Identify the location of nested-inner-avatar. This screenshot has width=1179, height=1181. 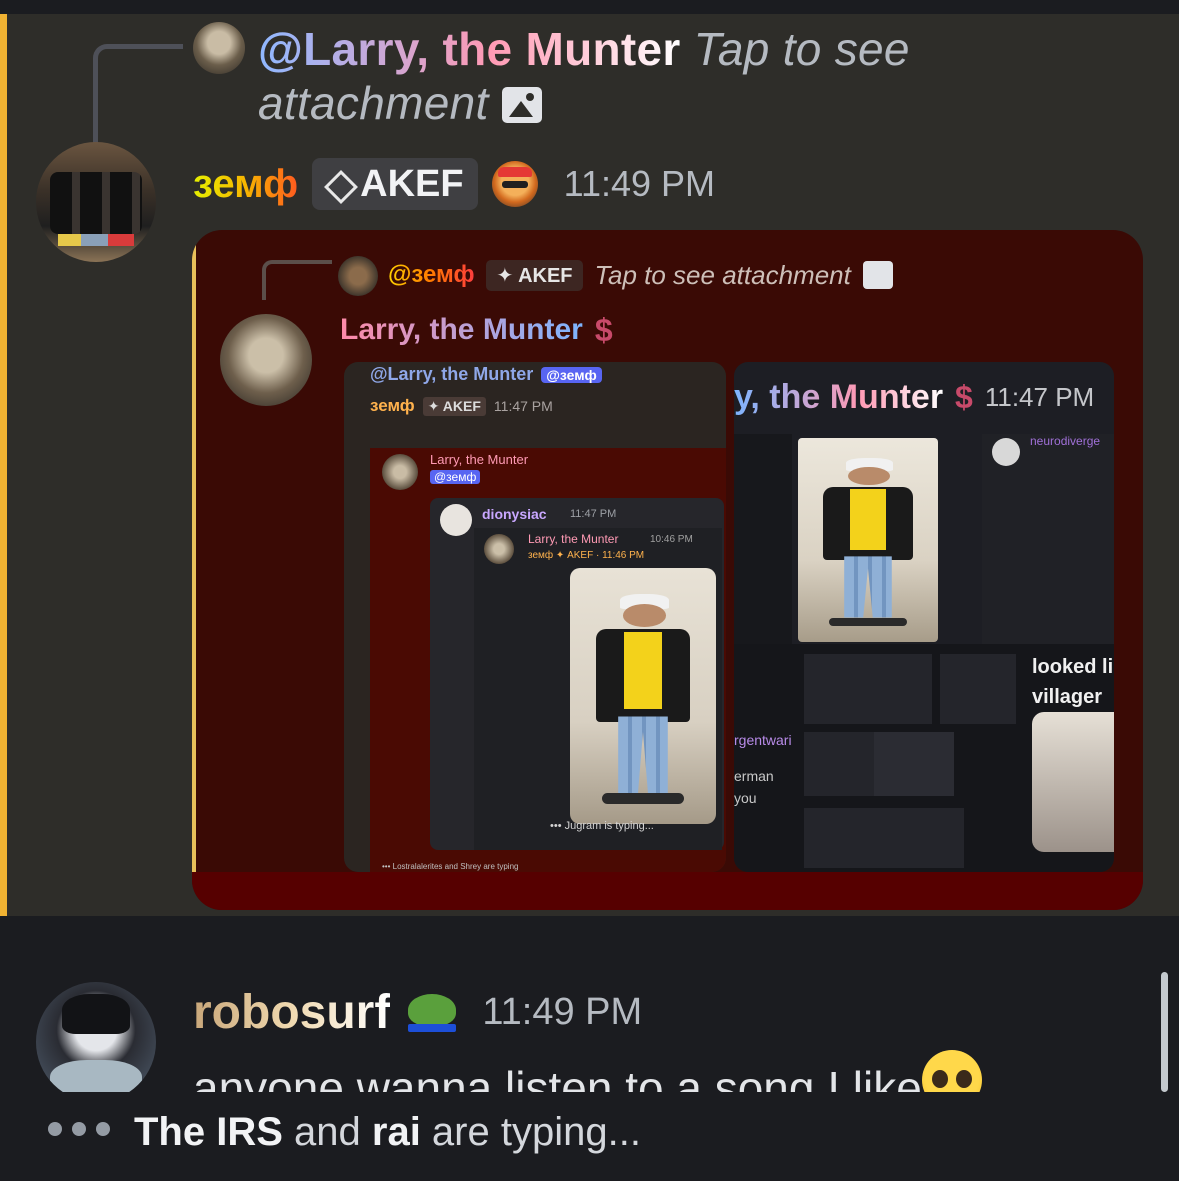
(400, 472).